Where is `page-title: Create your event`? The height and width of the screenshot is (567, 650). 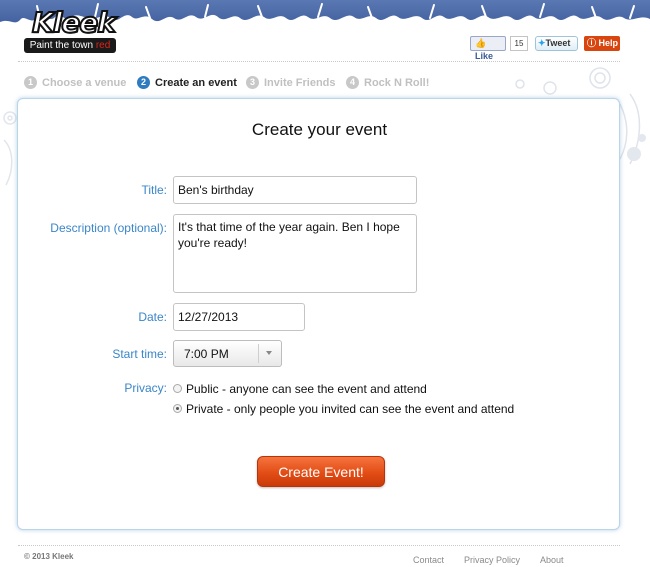 page-title: Create your event is located at coordinates (319, 129).